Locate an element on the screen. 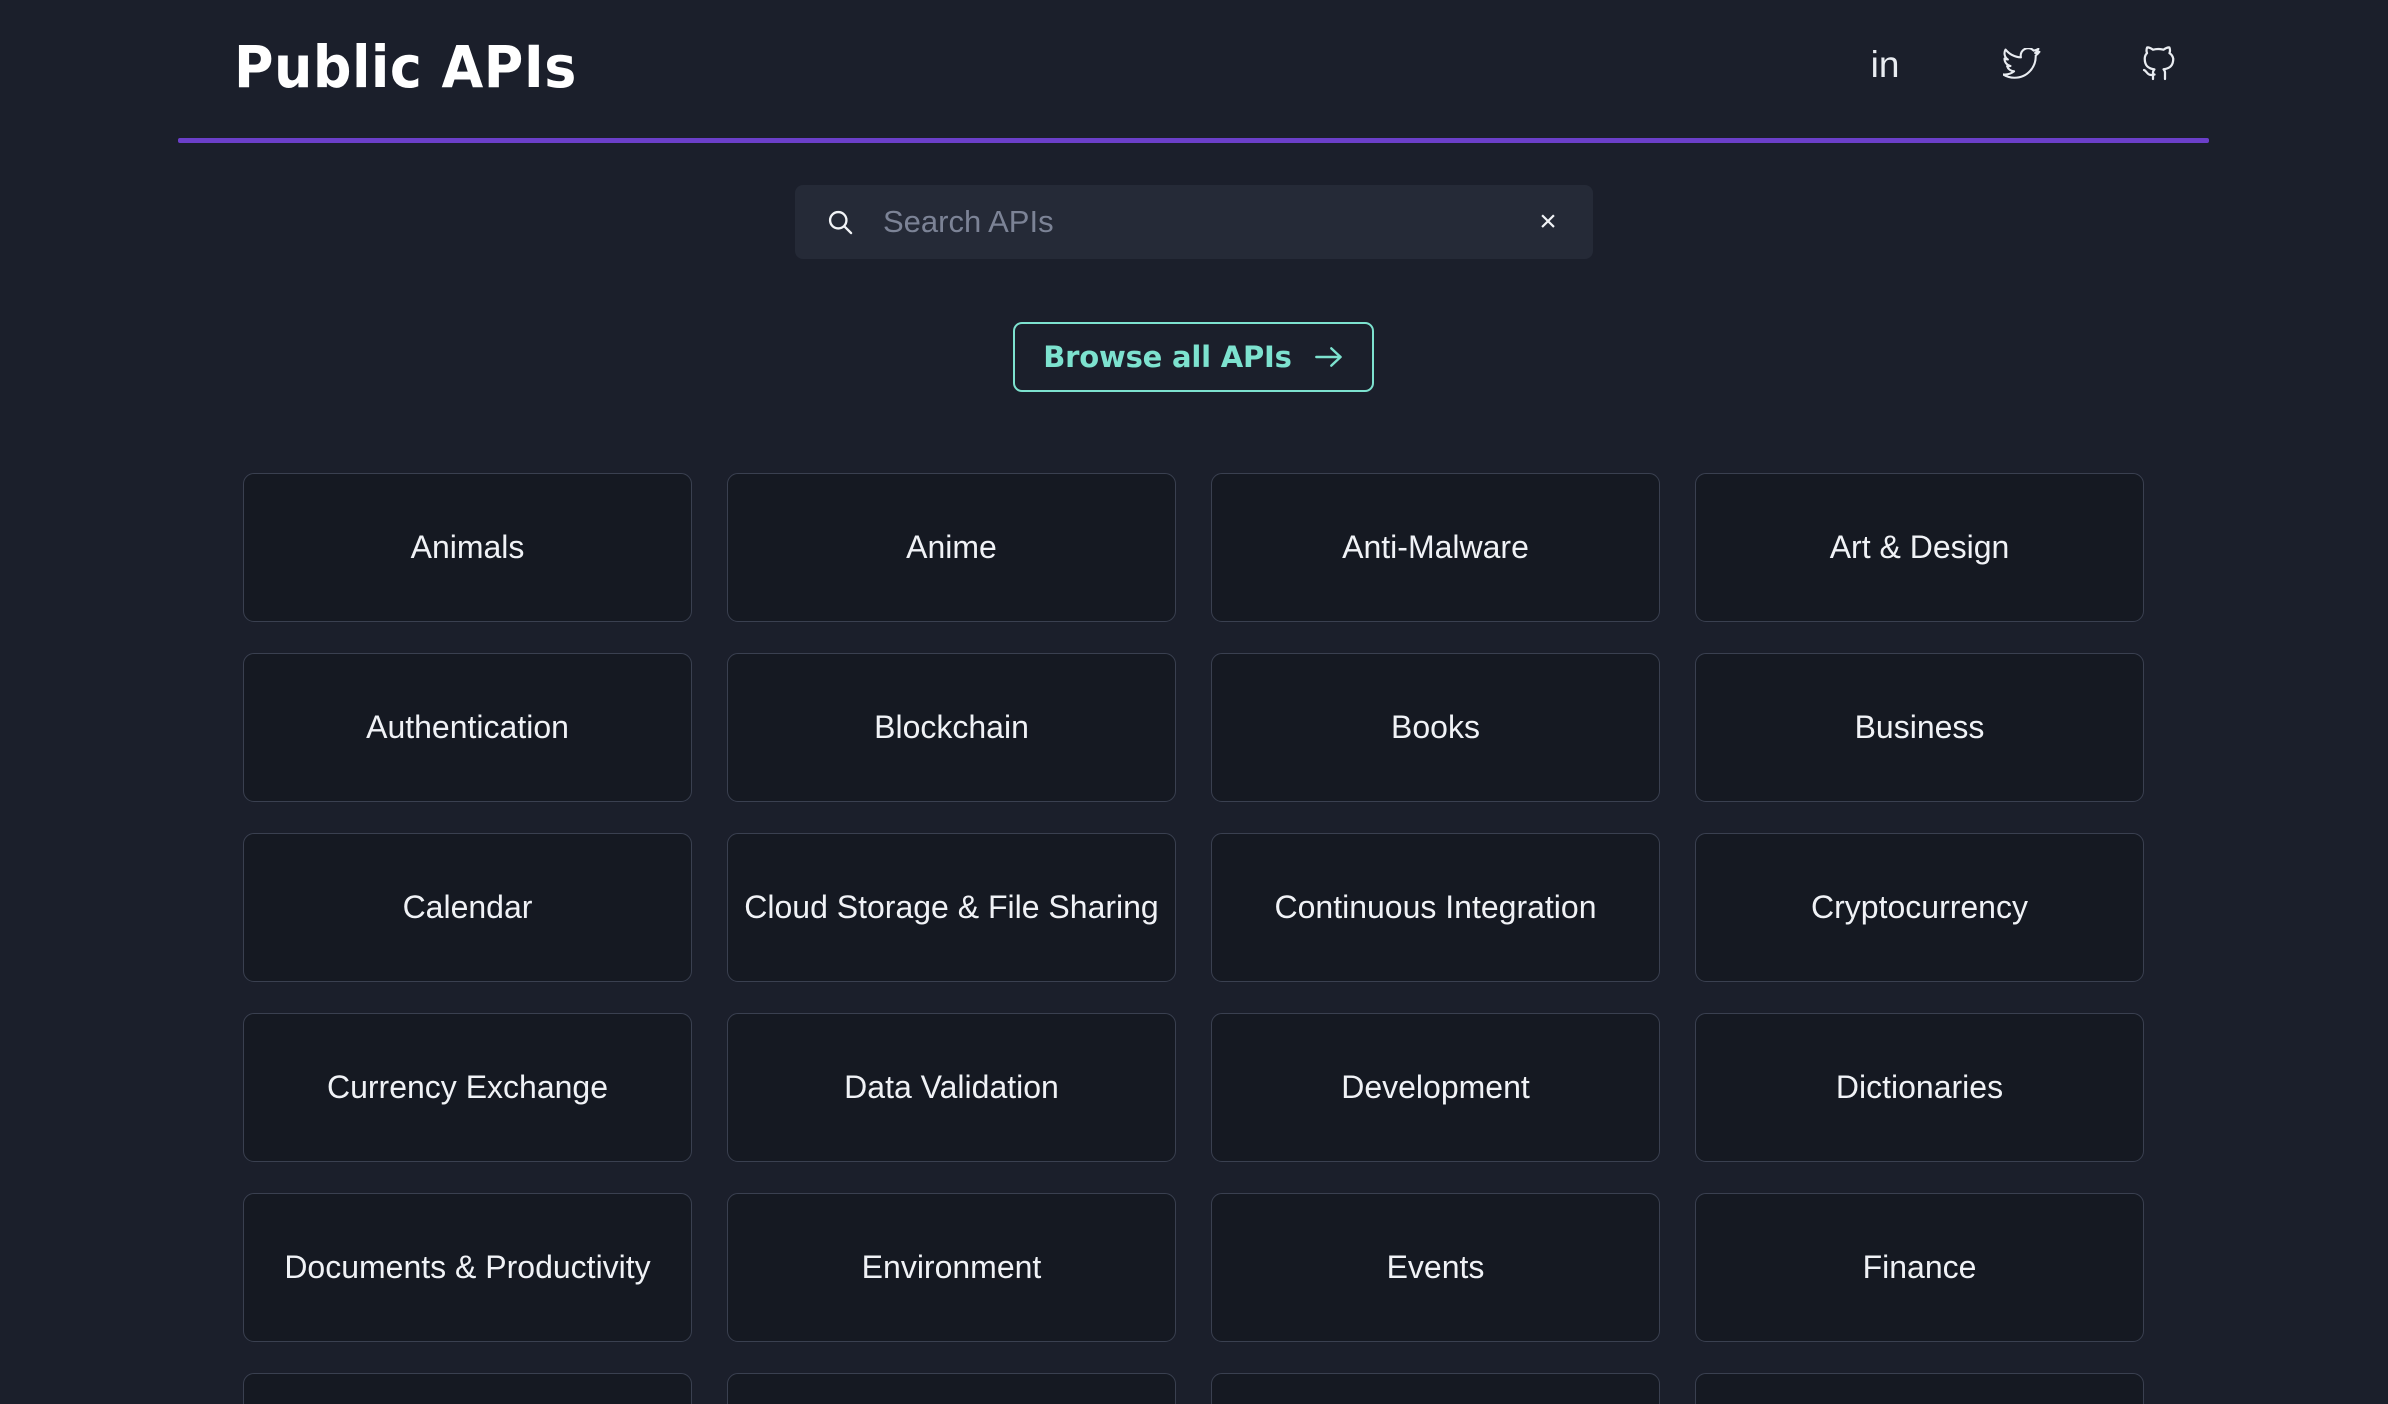 Image resolution: width=2388 pixels, height=1404 pixels. category-label: Business is located at coordinates (1919, 727).